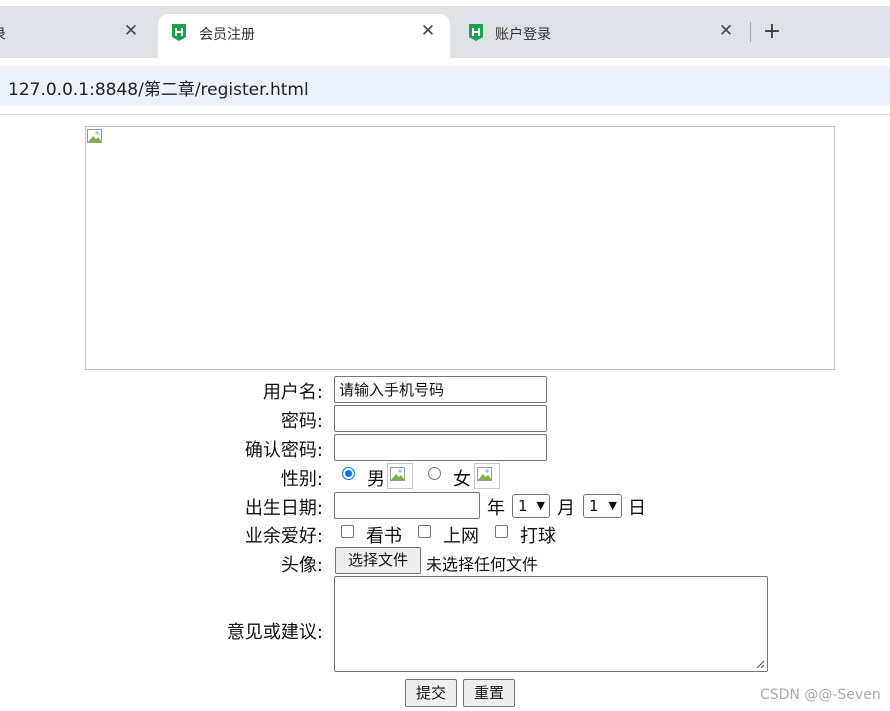 The image size is (890, 711). I want to click on hobby-internet-text: 上网, so click(461, 536).